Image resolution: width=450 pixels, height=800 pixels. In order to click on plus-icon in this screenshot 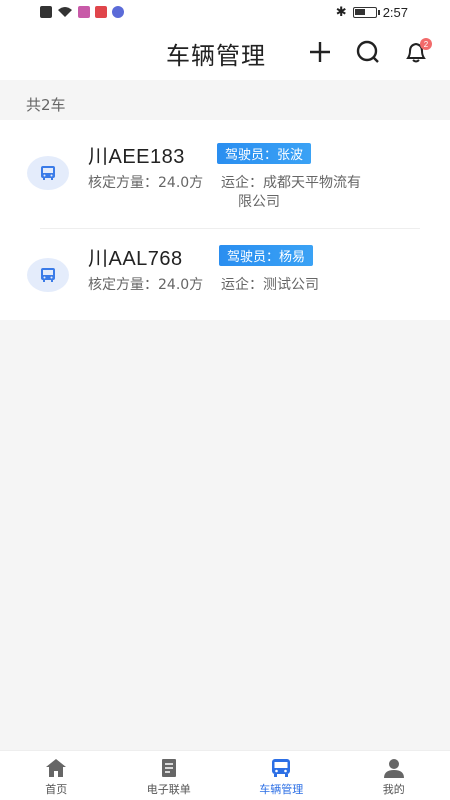, I will do `click(320, 52)`.